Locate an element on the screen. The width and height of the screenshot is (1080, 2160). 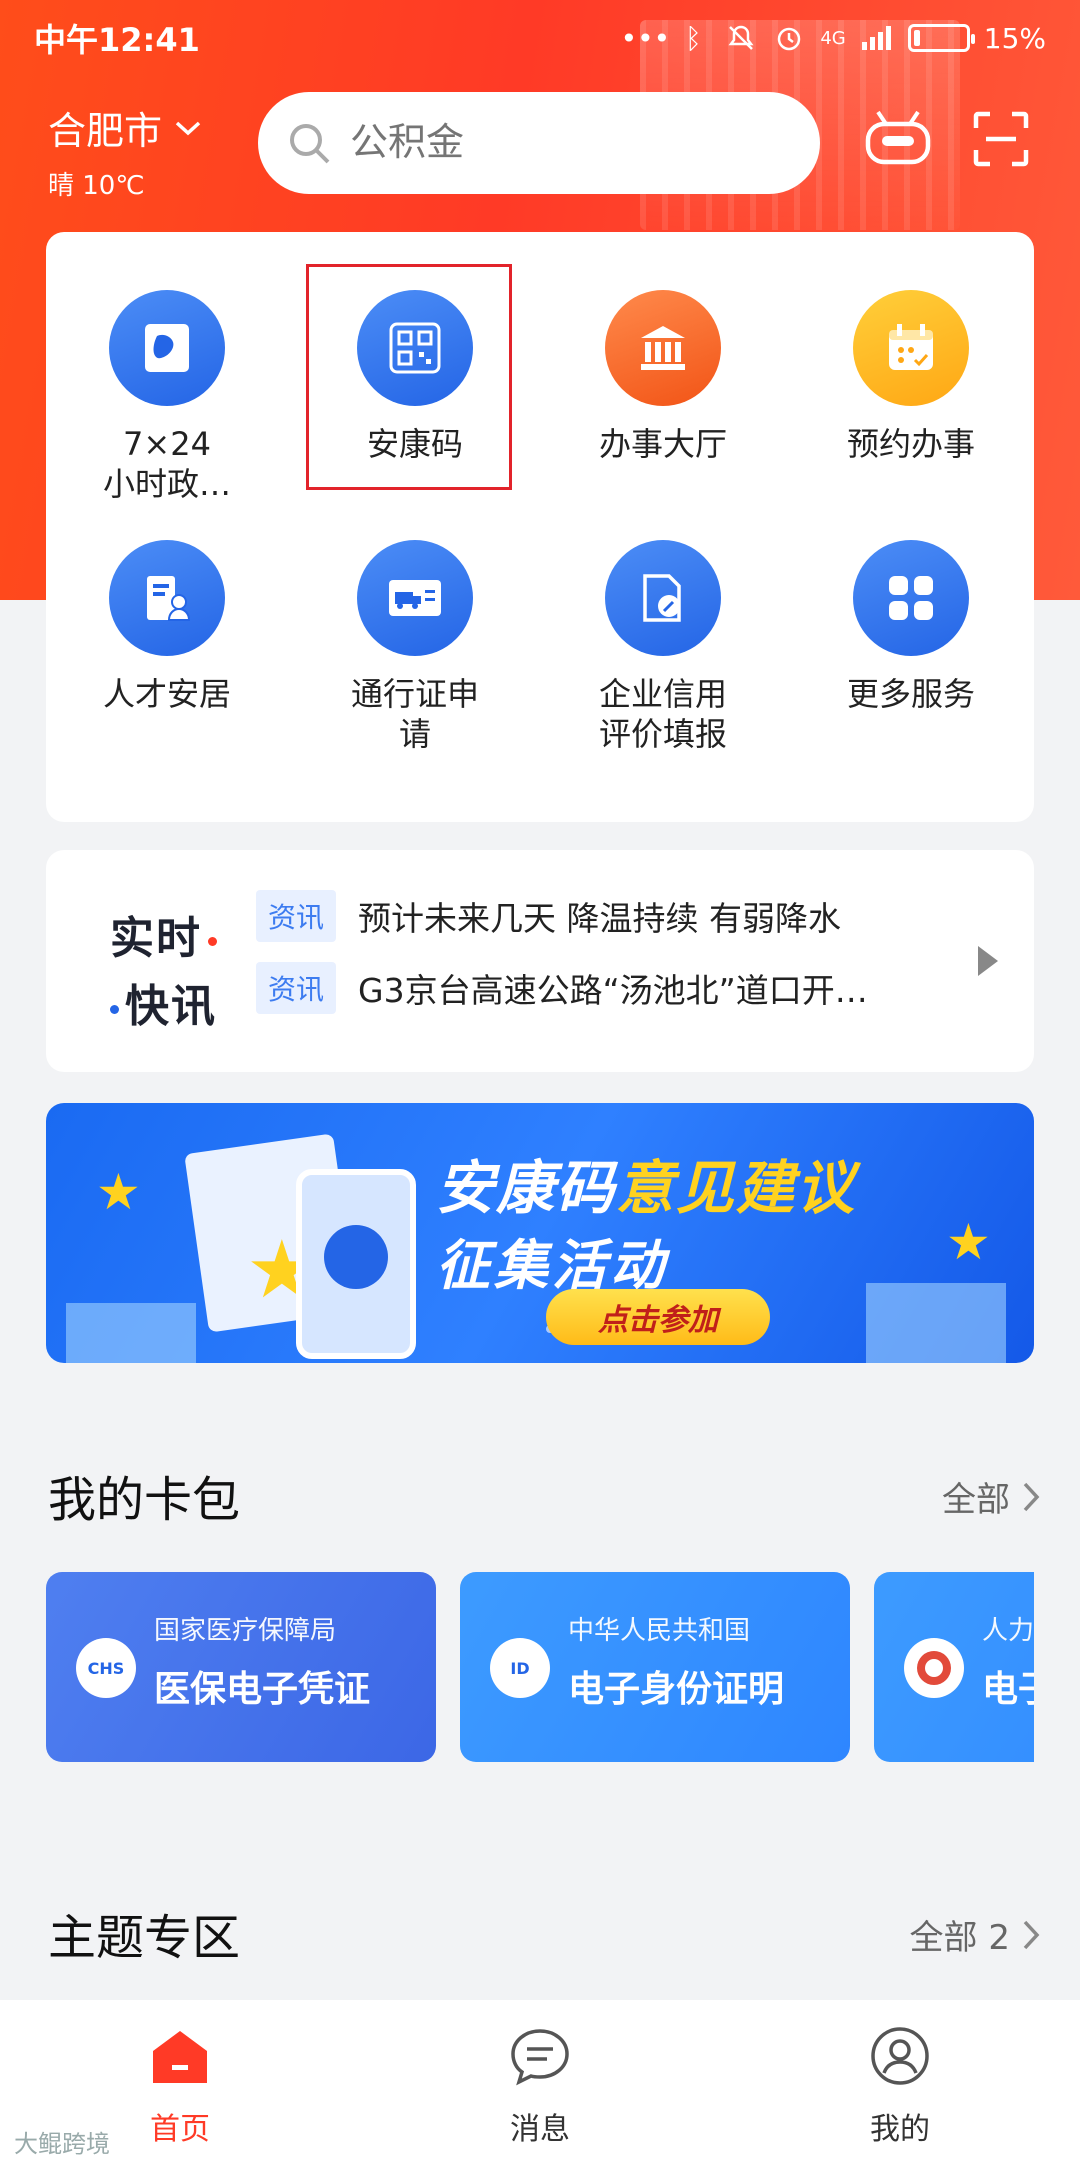
profile-icon is located at coordinates (900, 2056).